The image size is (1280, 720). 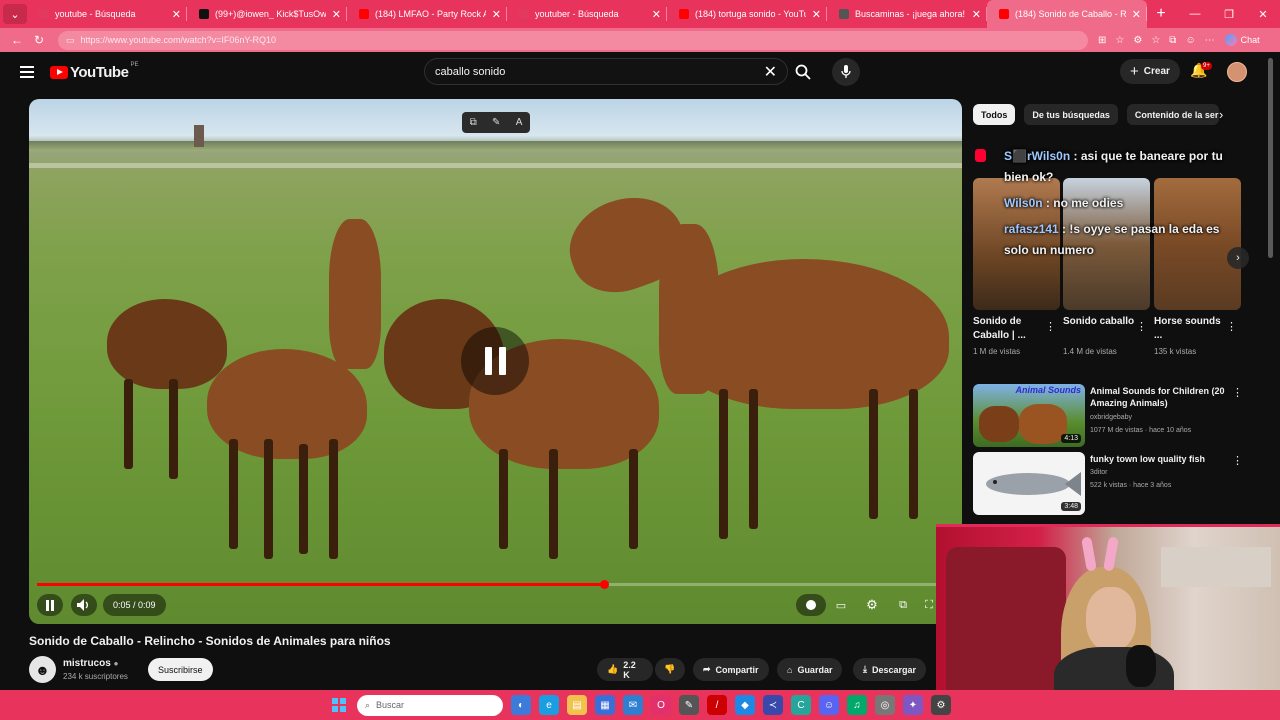 I want to click on account-avatar, so click(x=1237, y=72).